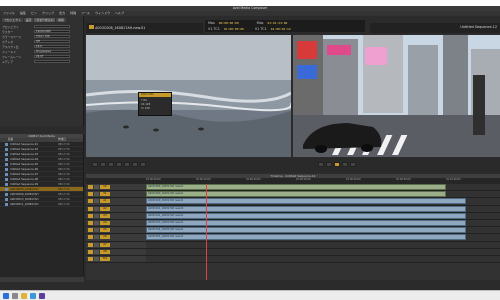  I want to click on search-icon, so click(15, 295).